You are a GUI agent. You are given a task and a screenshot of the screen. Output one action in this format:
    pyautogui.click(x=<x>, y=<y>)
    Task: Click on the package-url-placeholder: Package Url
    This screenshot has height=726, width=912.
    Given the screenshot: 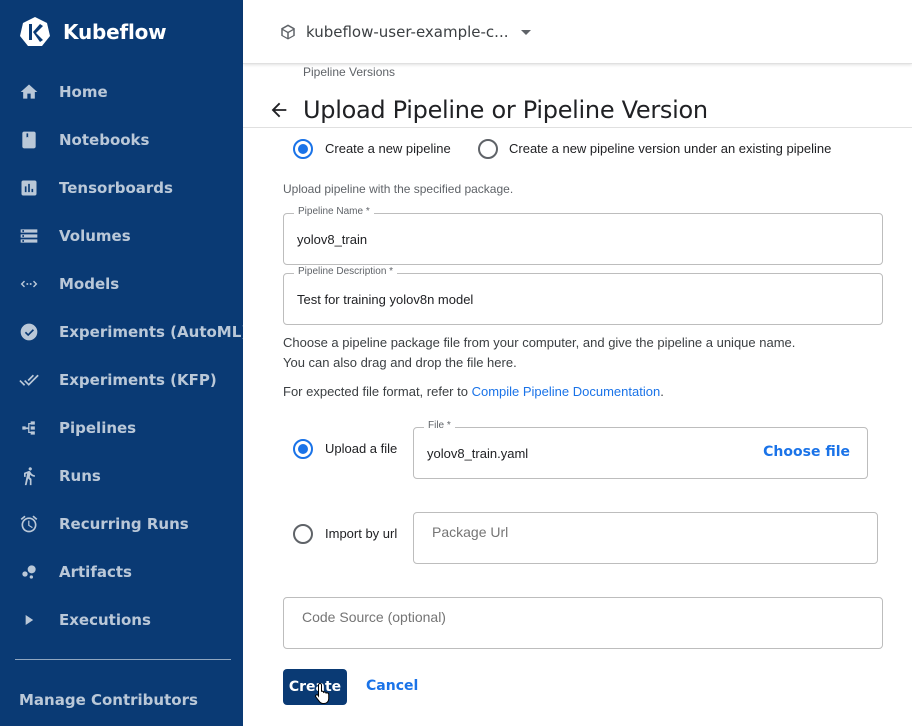 What is the action you would take?
    pyautogui.click(x=470, y=532)
    